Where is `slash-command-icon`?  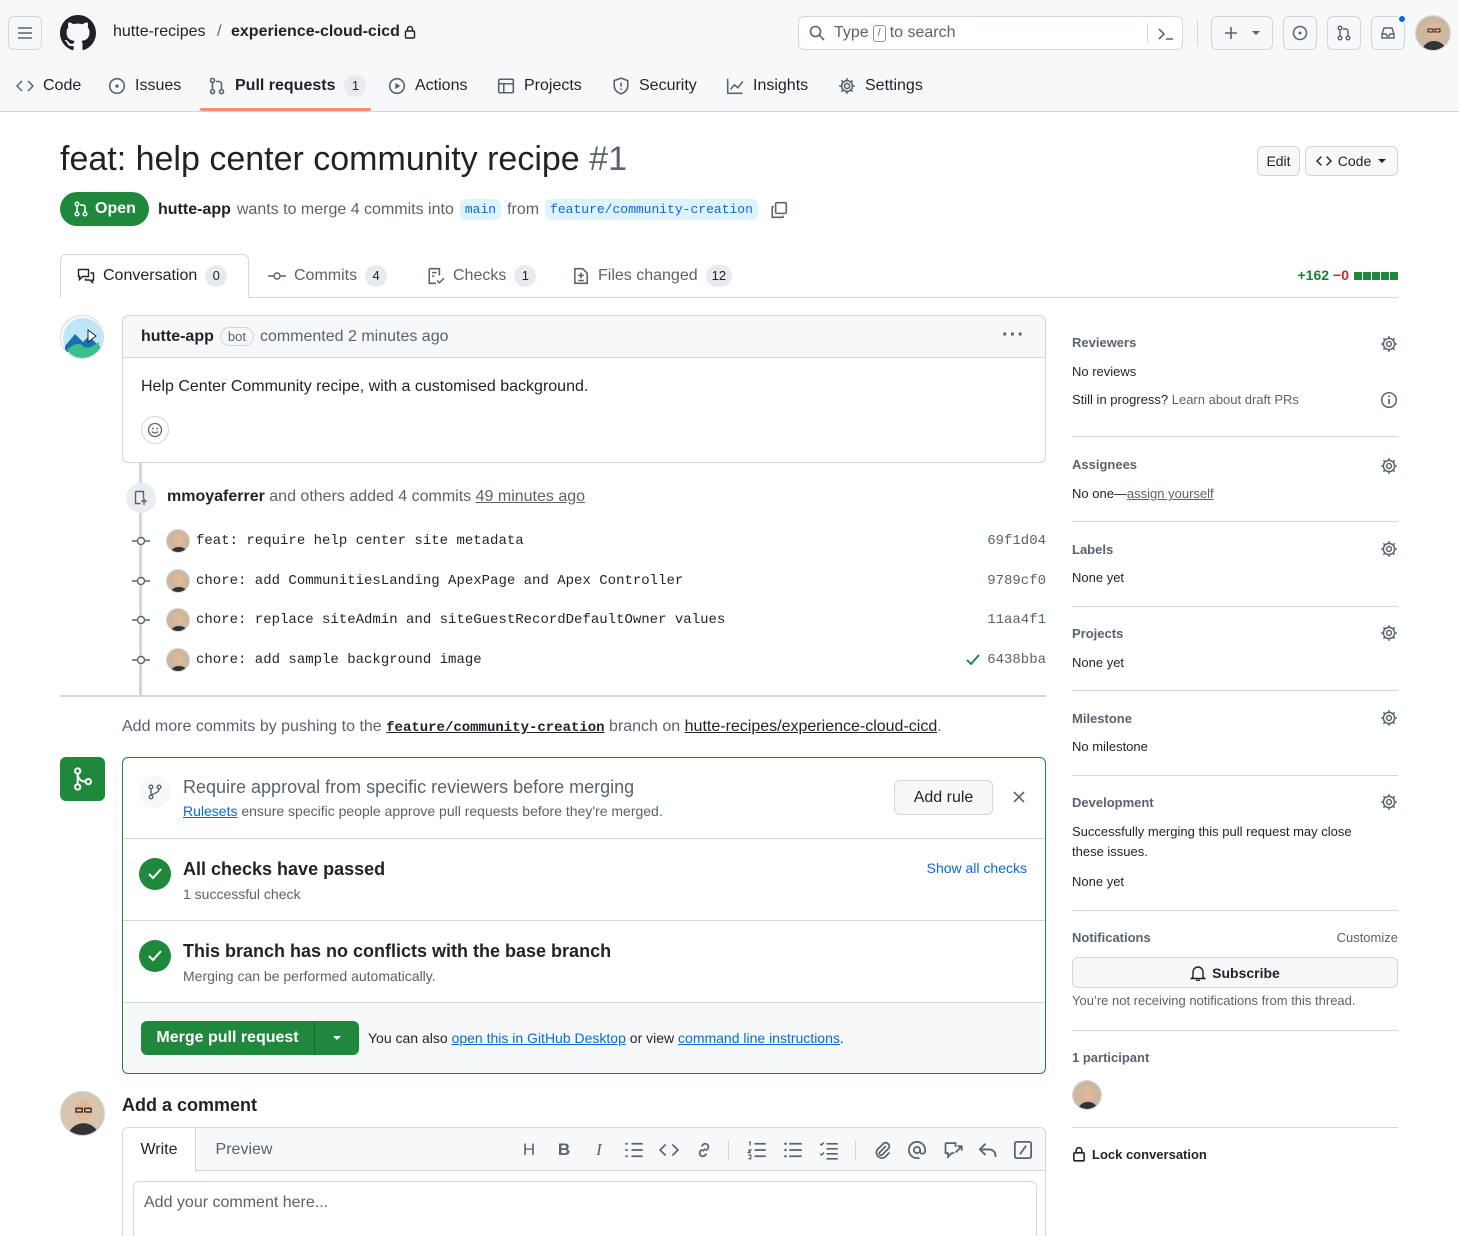 slash-command-icon is located at coordinates (1023, 1150).